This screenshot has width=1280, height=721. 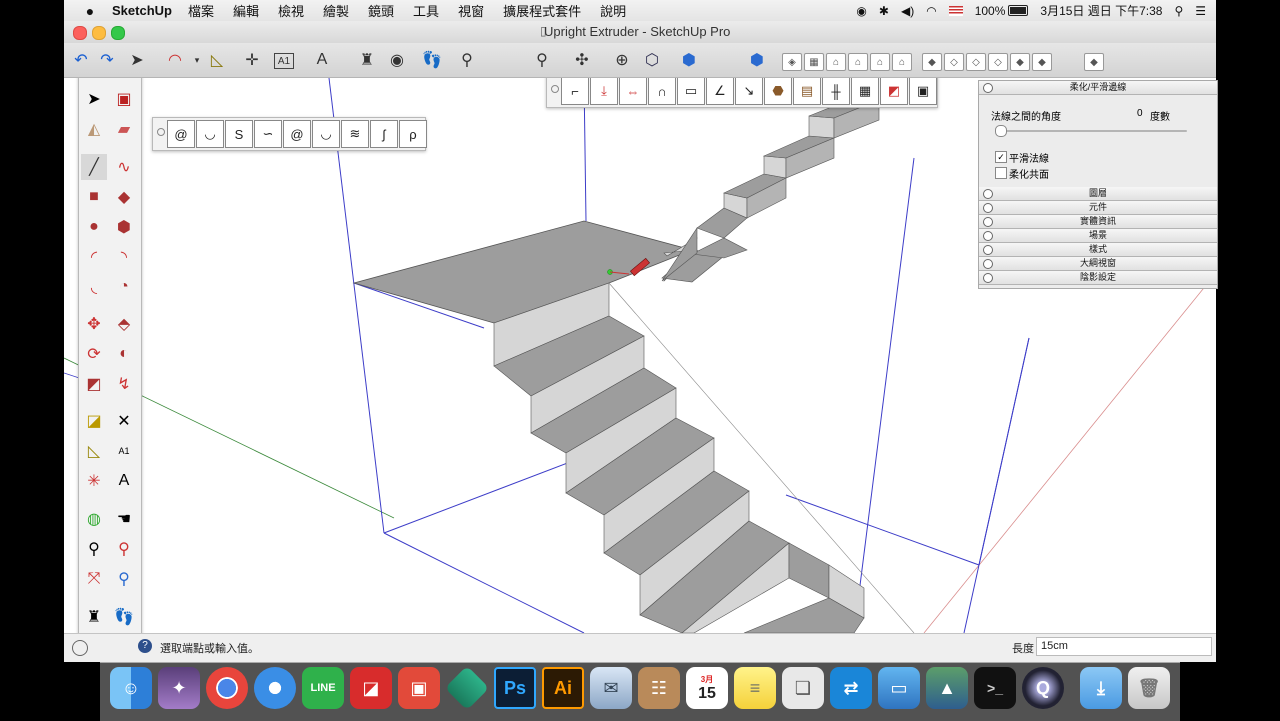 What do you see at coordinates (851, 688) in the screenshot?
I see `teamviewer-icon: ⇄` at bounding box center [851, 688].